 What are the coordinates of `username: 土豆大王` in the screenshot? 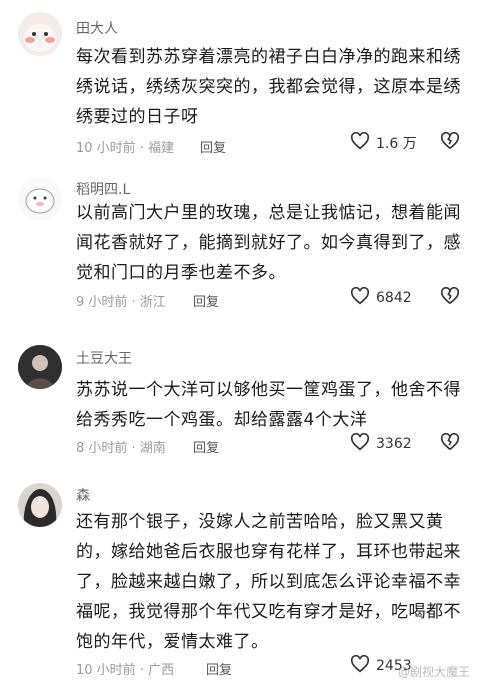 It's located at (104, 358).